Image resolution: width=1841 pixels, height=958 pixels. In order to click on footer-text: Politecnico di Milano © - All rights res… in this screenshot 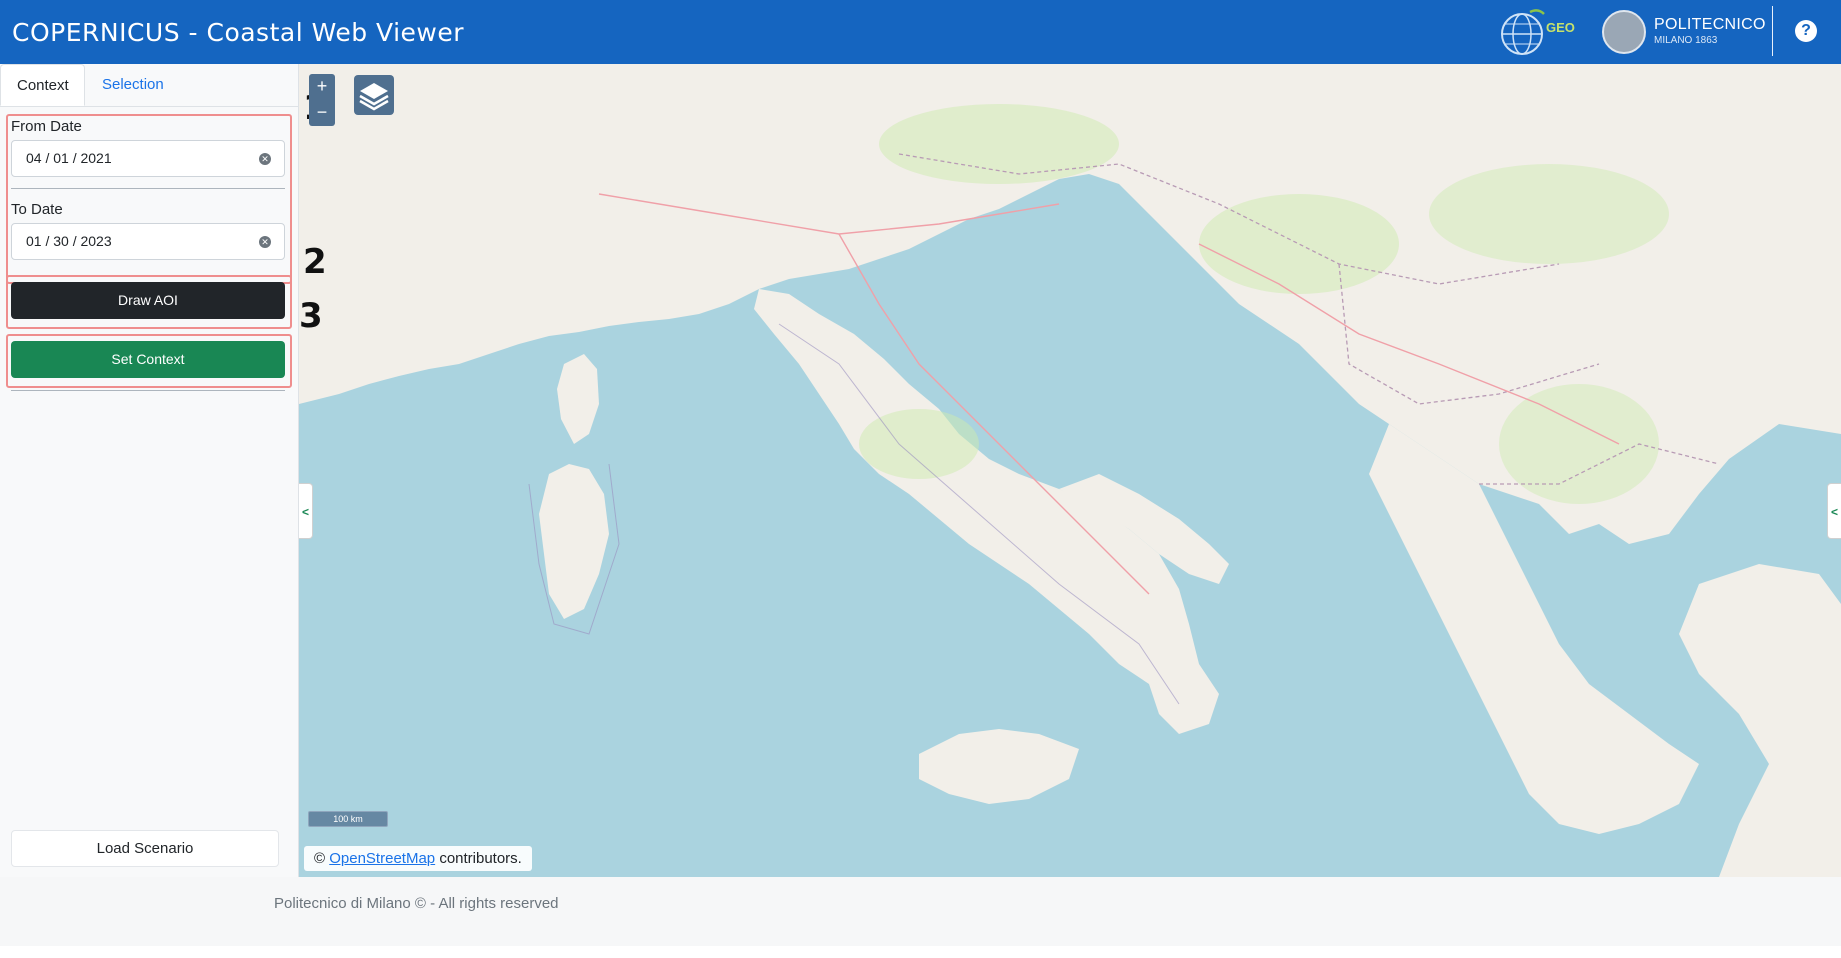, I will do `click(416, 903)`.